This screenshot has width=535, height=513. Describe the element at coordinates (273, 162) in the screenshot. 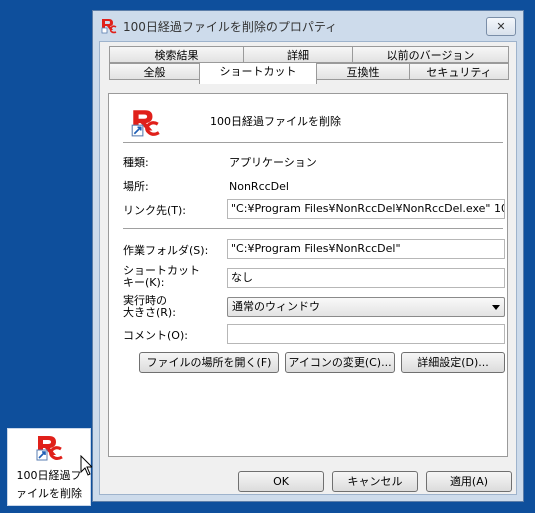

I see `type-value: アプリケーション` at that location.